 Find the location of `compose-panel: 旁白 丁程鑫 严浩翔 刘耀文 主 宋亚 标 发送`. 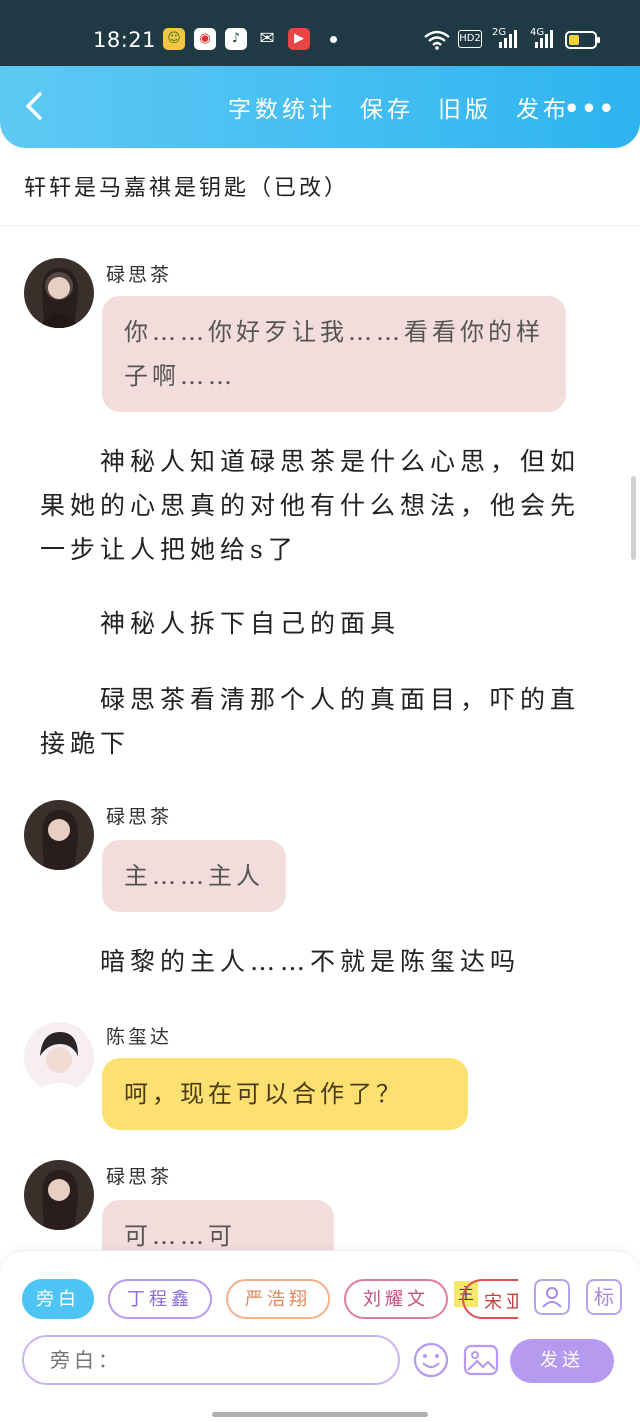

compose-panel: 旁白 丁程鑫 严浩翔 刘耀文 主 宋亚 标 发送 is located at coordinates (320, 1336).